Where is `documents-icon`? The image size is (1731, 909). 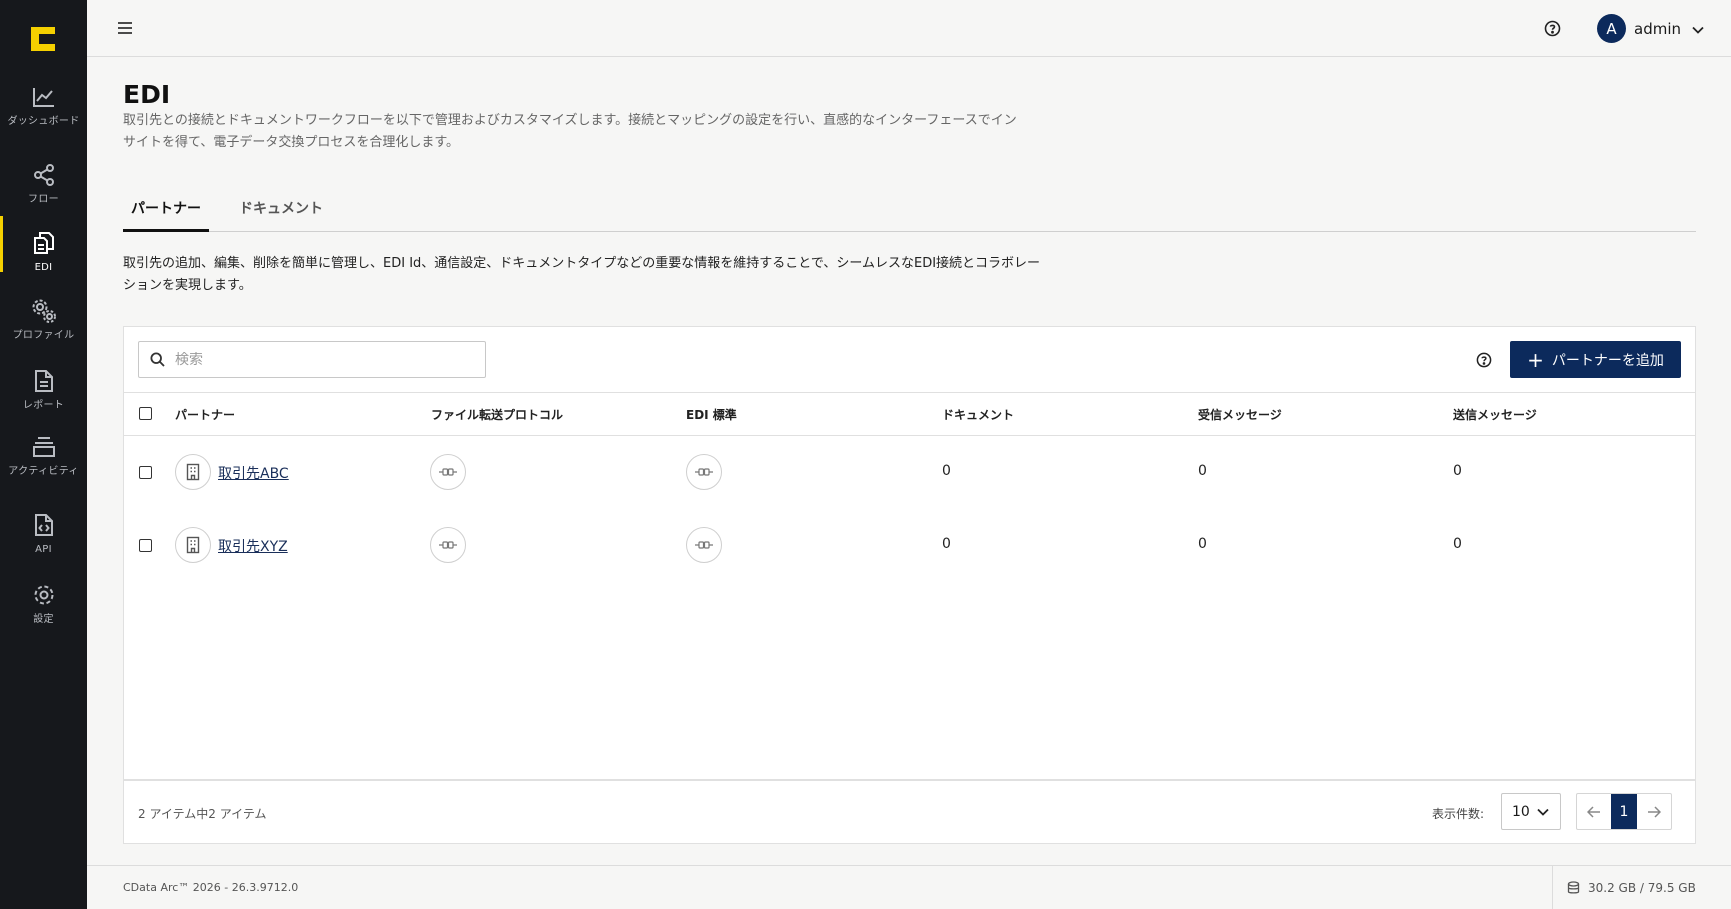 documents-icon is located at coordinates (44, 243).